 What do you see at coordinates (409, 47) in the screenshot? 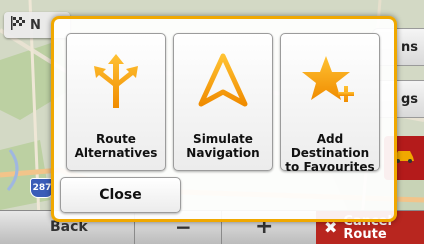
I see `right-menu-button-1-label: ns` at bounding box center [409, 47].